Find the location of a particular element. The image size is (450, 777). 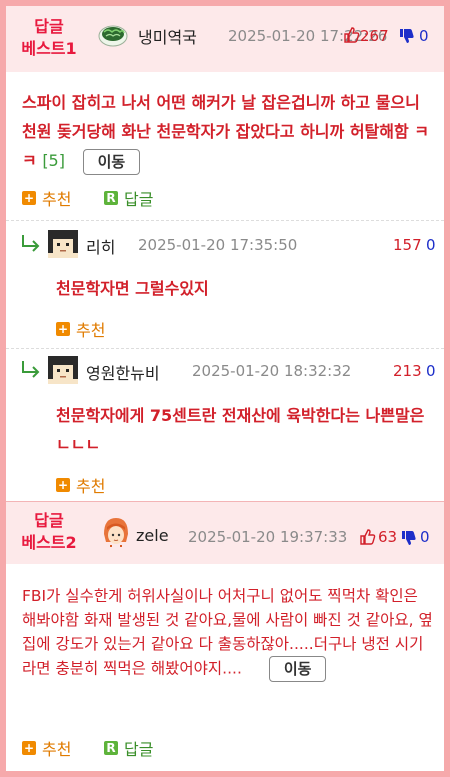

reply1-upvote-count: 157 is located at coordinates (407, 245).